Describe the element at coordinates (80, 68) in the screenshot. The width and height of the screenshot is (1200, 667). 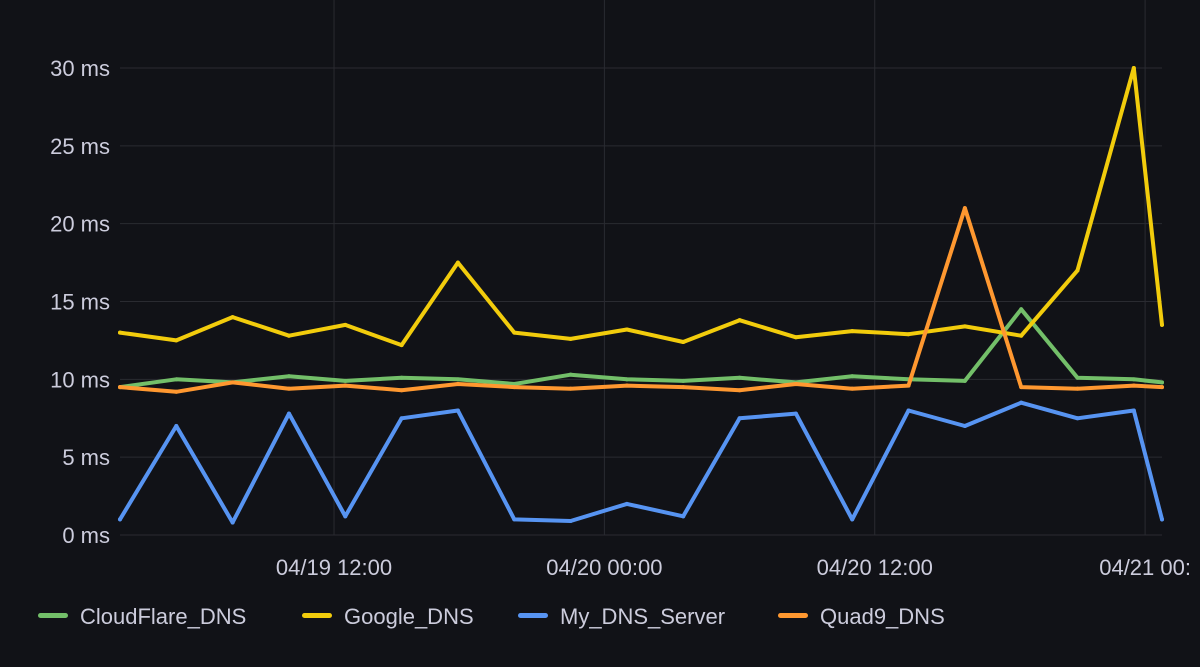
I see `y-tick-label: 30 ms` at that location.